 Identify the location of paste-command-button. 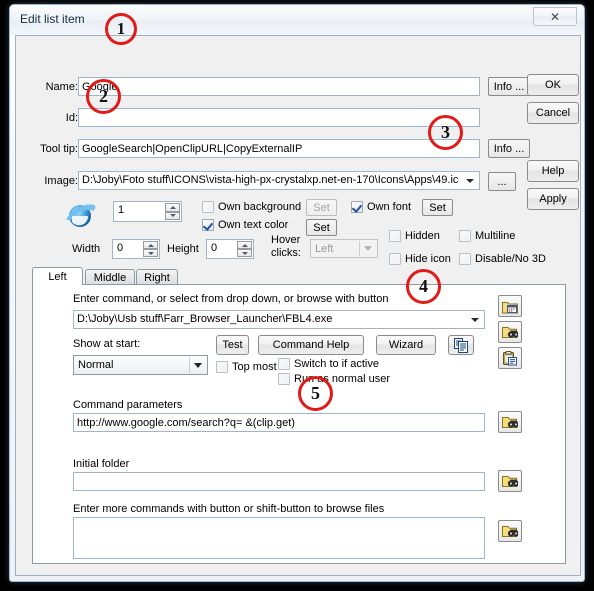
(510, 358).